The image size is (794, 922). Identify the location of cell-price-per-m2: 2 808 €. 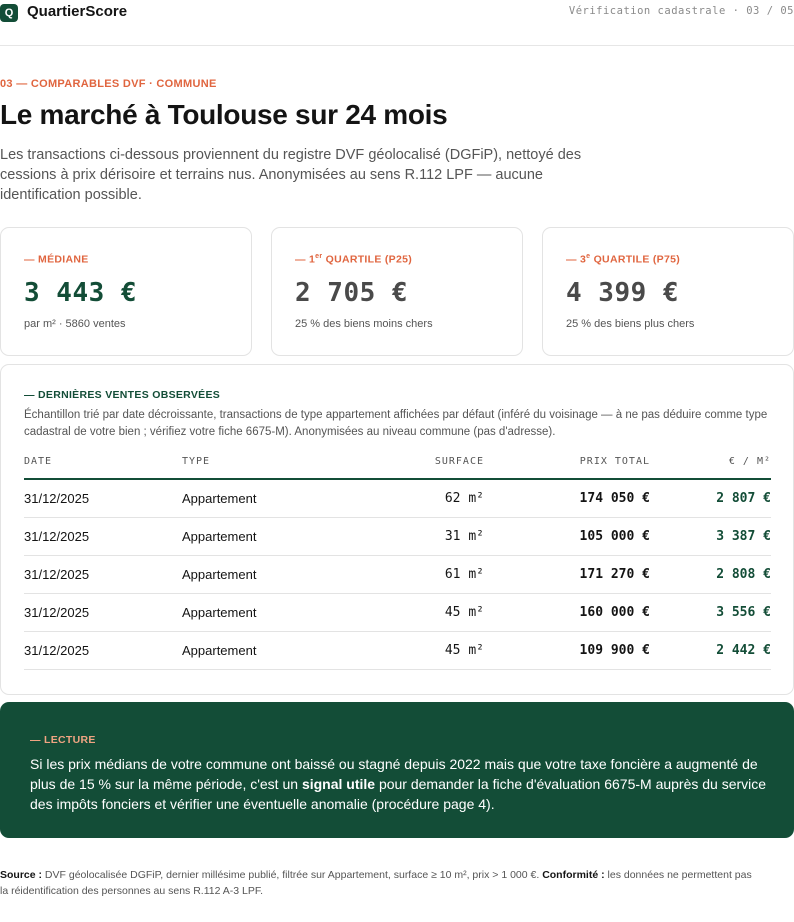
(710, 574).